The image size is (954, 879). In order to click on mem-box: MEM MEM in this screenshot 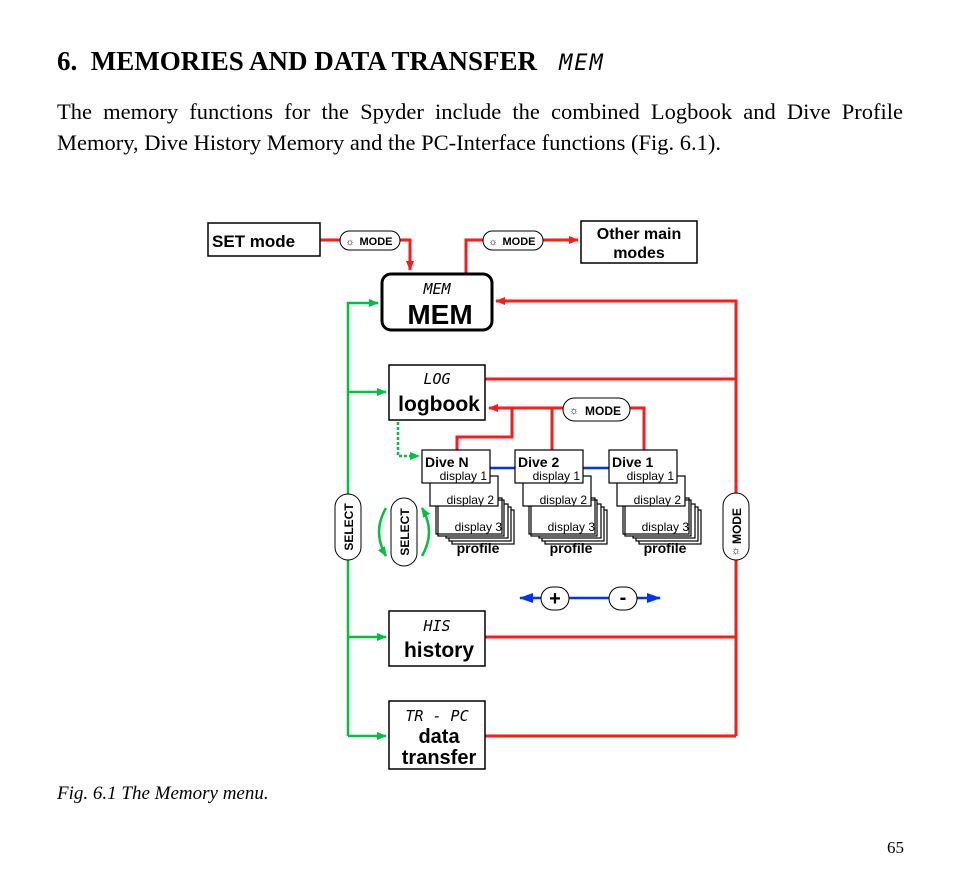, I will do `click(437, 302)`.